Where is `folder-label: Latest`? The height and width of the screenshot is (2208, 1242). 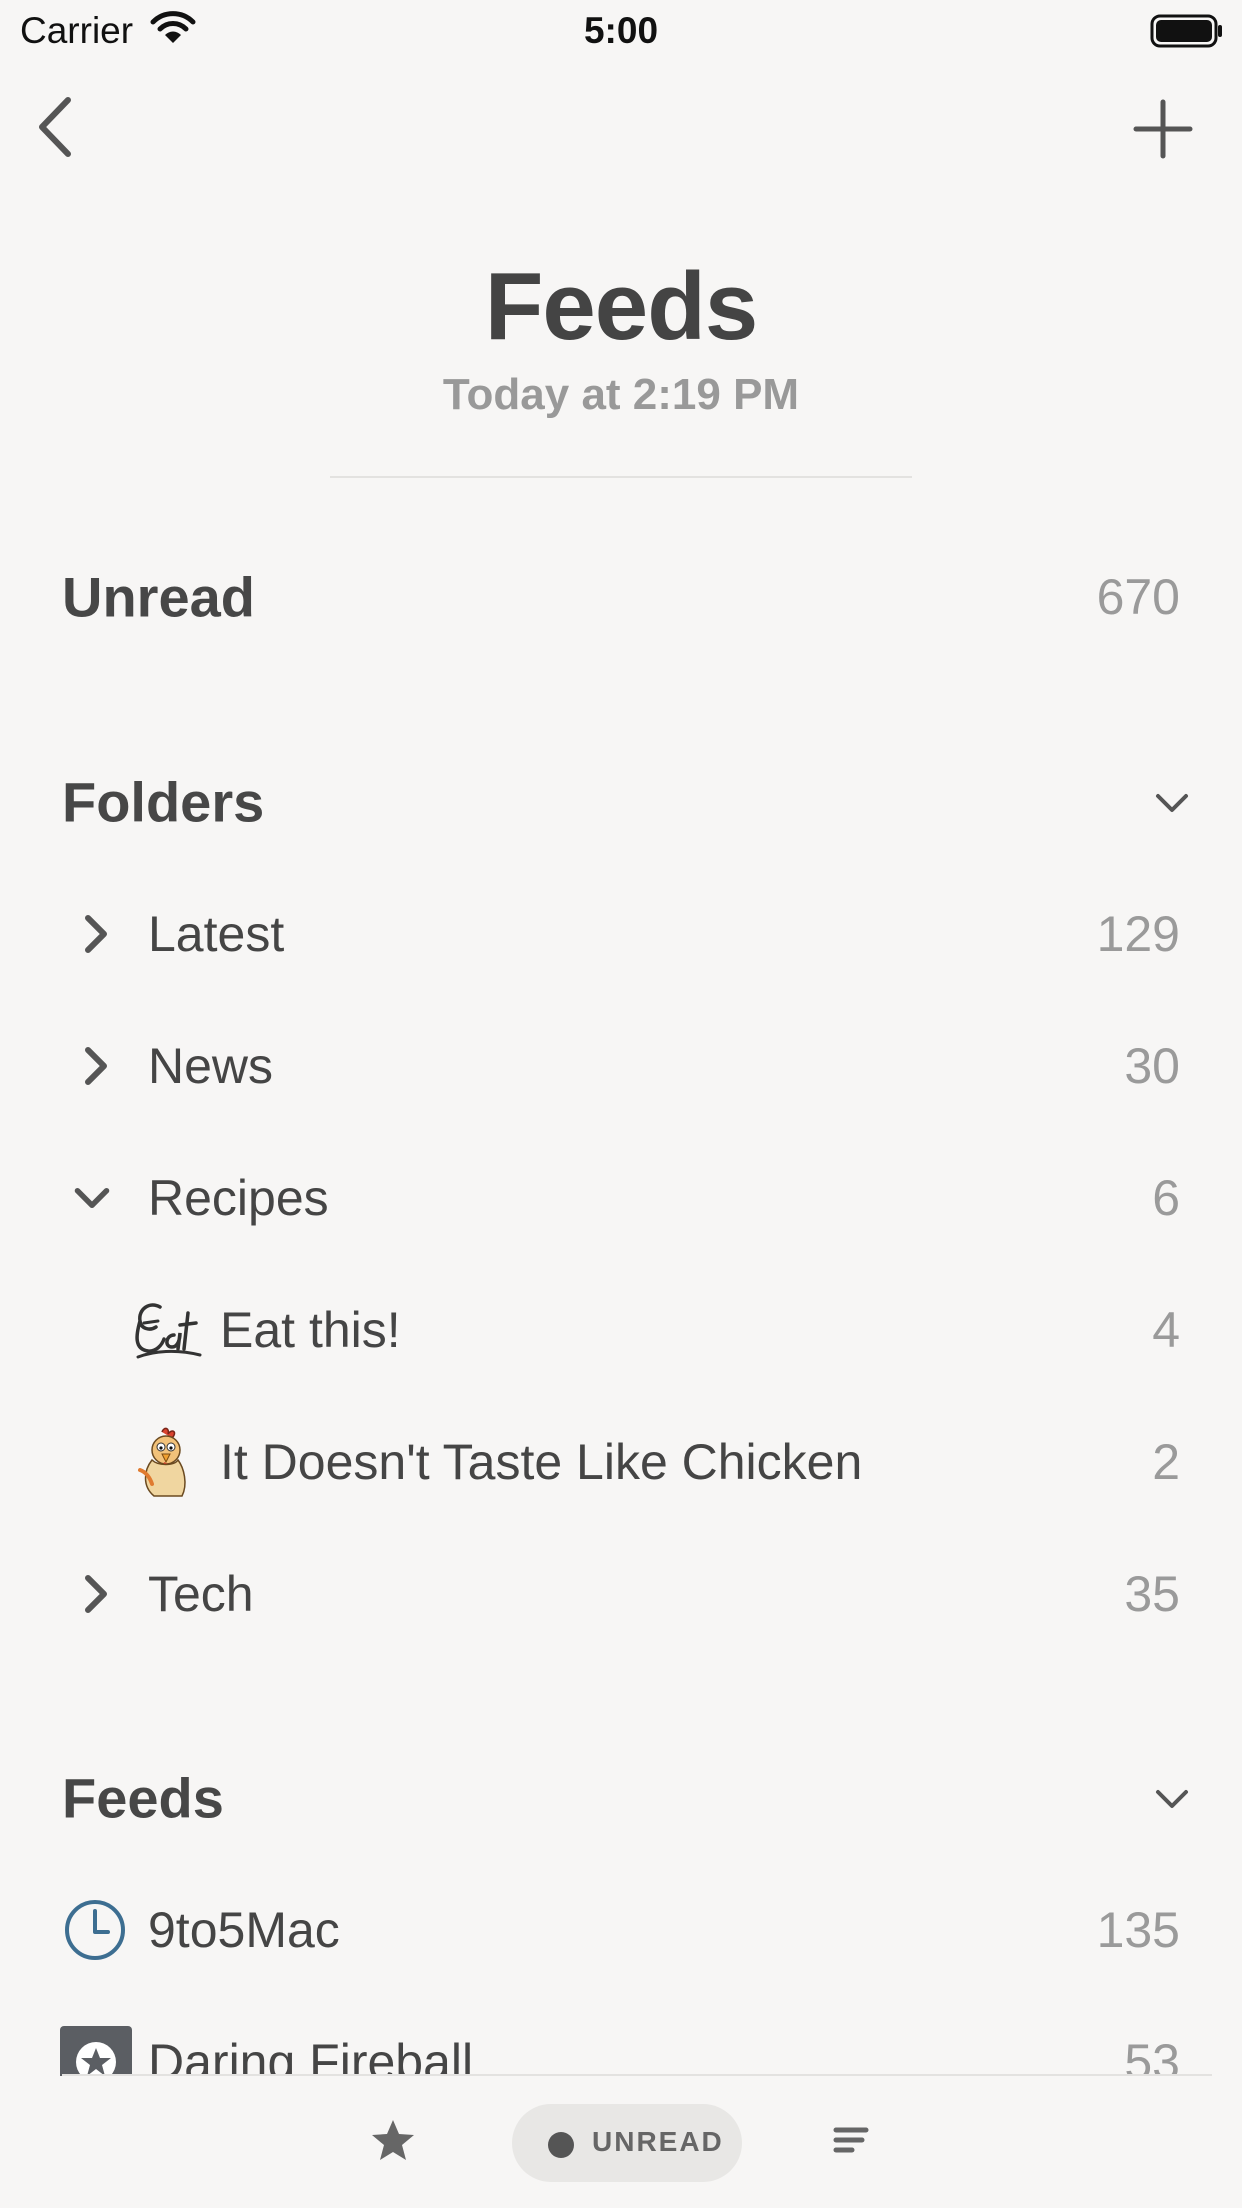 folder-label: Latest is located at coordinates (216, 934).